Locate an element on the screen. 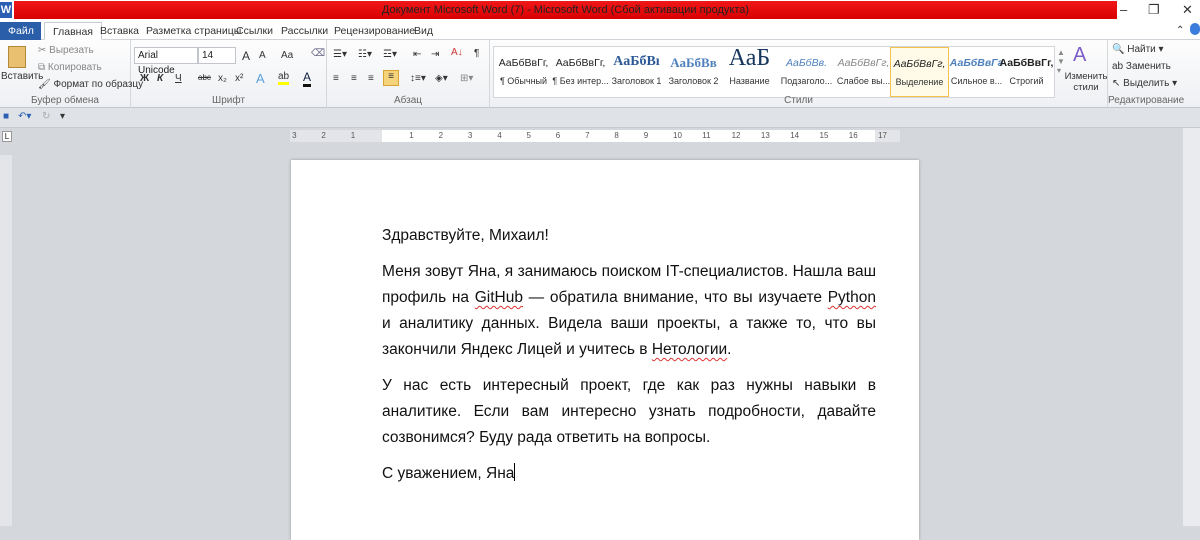 The image size is (1200, 540). help-icon is located at coordinates (1195, 29).